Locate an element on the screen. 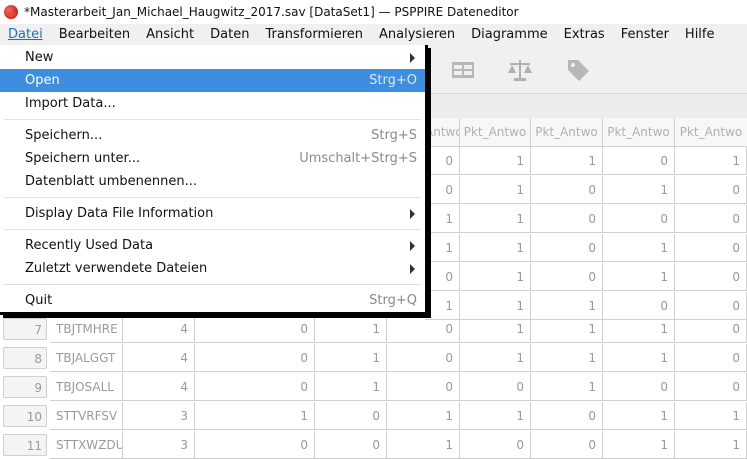 The image size is (747, 460). menu-extras: Extras is located at coordinates (584, 34).